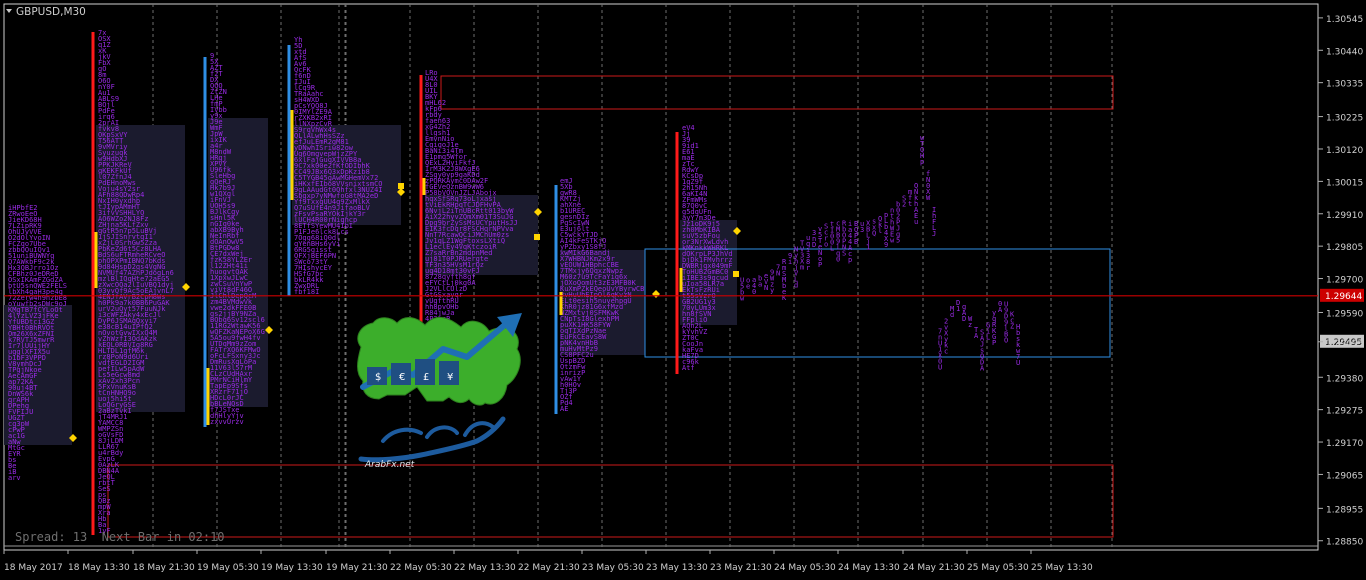 The image size is (1366, 580). Describe the element at coordinates (910, 204) in the screenshot. I see `tpo-cell: t` at that location.